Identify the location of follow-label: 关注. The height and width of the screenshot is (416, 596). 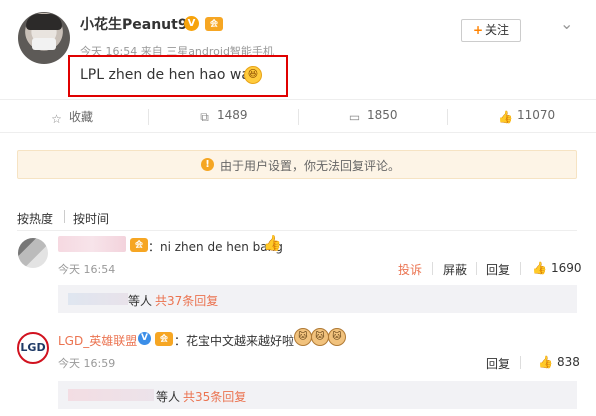
(497, 30).